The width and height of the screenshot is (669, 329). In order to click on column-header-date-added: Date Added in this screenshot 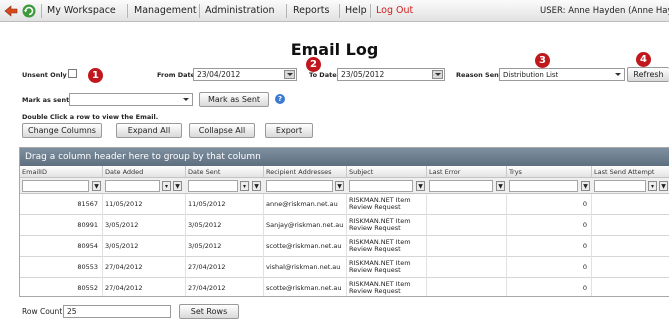, I will do `click(144, 172)`.